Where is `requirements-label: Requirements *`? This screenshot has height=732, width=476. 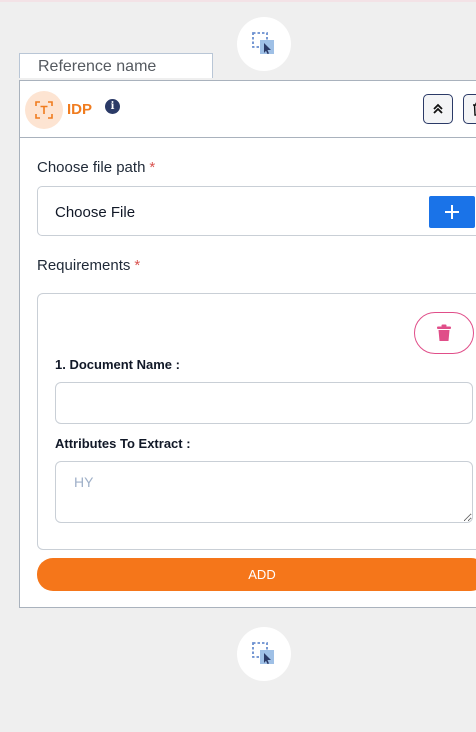 requirements-label: Requirements * is located at coordinates (89, 265).